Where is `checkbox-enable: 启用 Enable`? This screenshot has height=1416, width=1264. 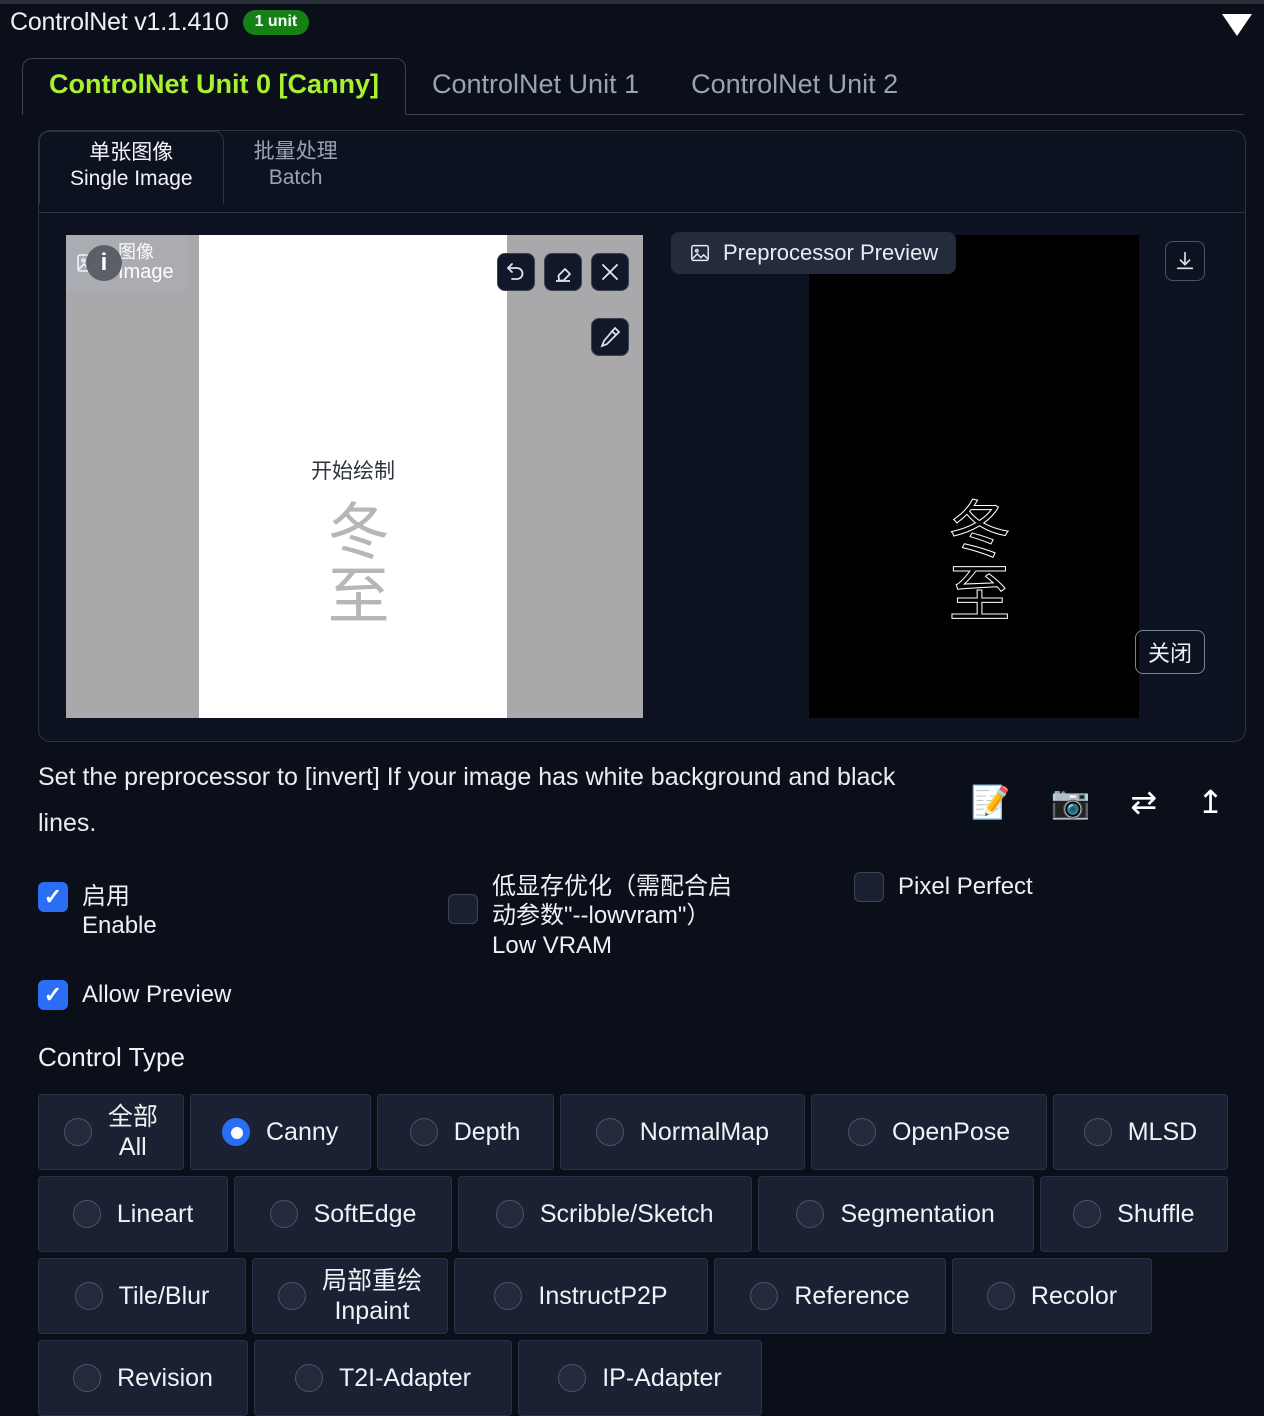 checkbox-enable: 启用 Enable is located at coordinates (97, 911).